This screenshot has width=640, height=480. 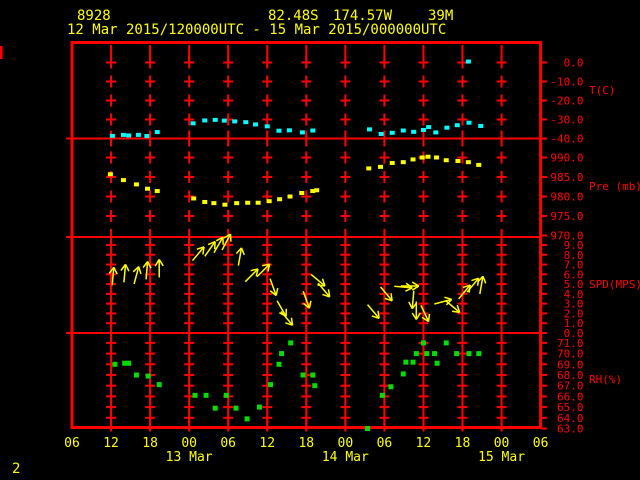 What do you see at coordinates (501, 457) in the screenshot?
I see `x-date-label: 15 Mar` at bounding box center [501, 457].